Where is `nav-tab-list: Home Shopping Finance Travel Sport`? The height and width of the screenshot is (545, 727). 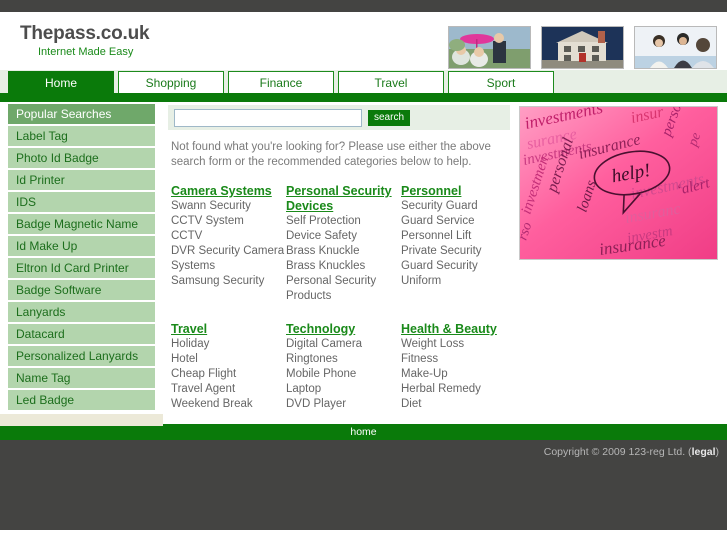 nav-tab-list: Home Shopping Finance Travel Sport is located at coordinates (281, 82).